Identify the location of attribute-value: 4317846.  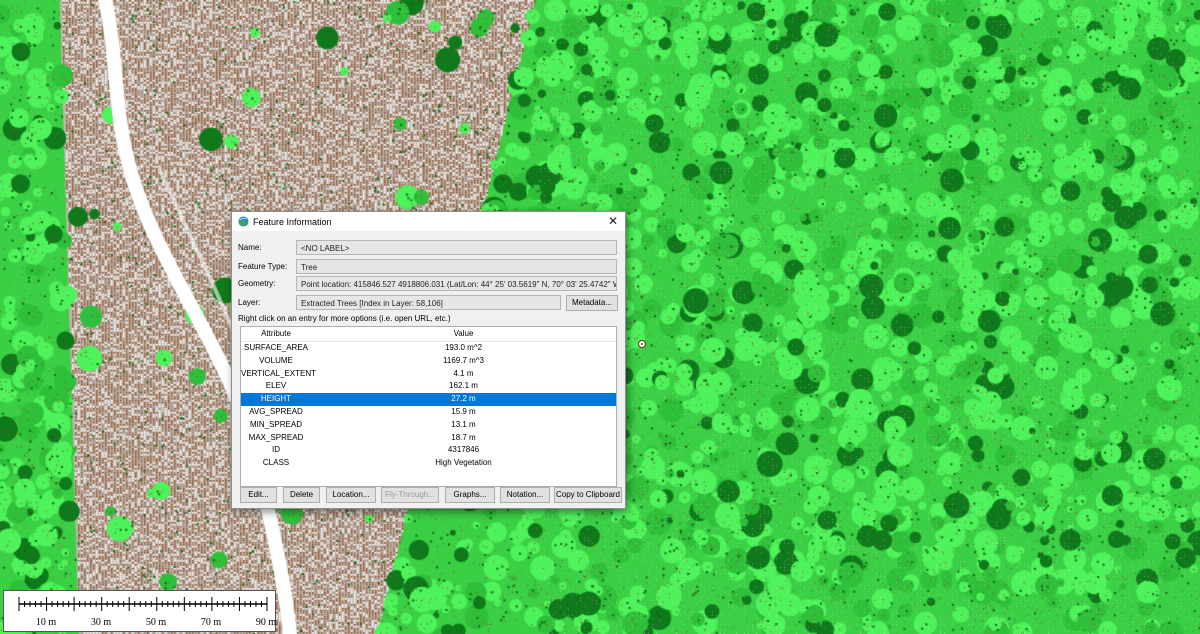
(463, 450).